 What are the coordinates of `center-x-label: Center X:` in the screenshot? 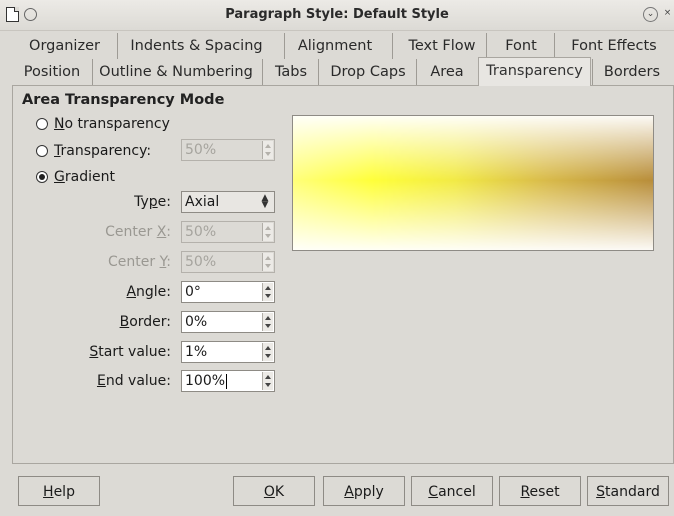 It's located at (138, 232).